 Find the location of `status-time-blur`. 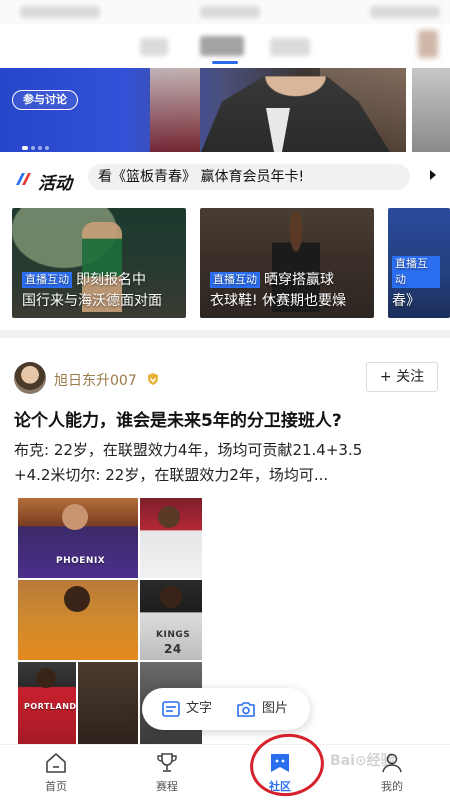

status-time-blur is located at coordinates (230, 12).